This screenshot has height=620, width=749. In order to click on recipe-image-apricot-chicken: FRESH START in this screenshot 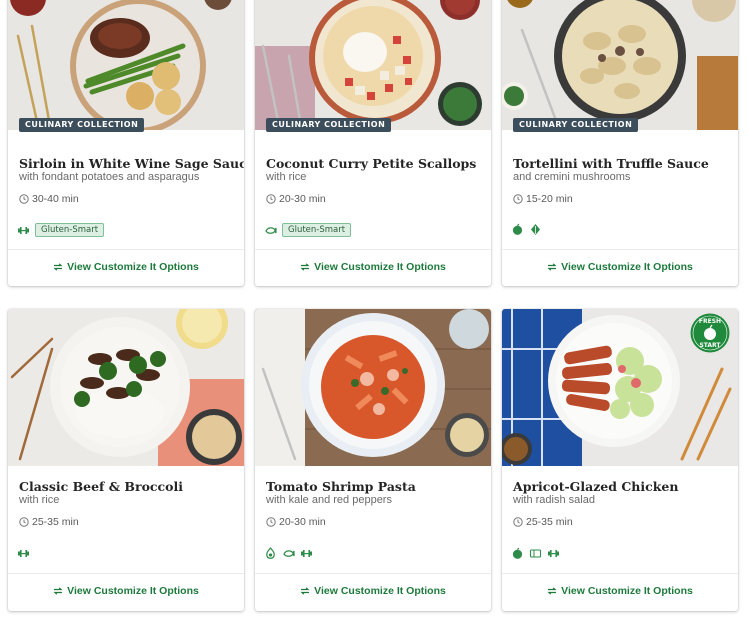, I will do `click(620, 387)`.